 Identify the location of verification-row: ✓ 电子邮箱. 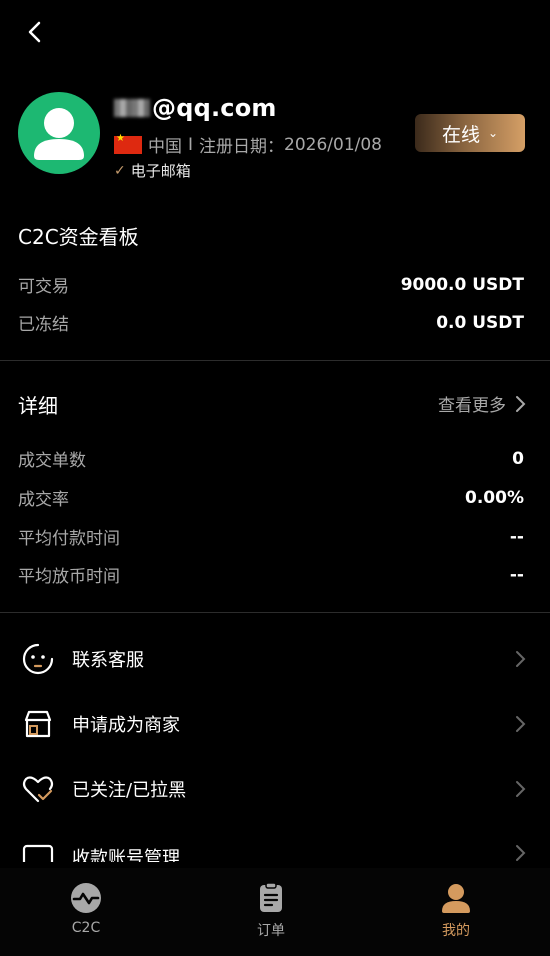
(152, 170).